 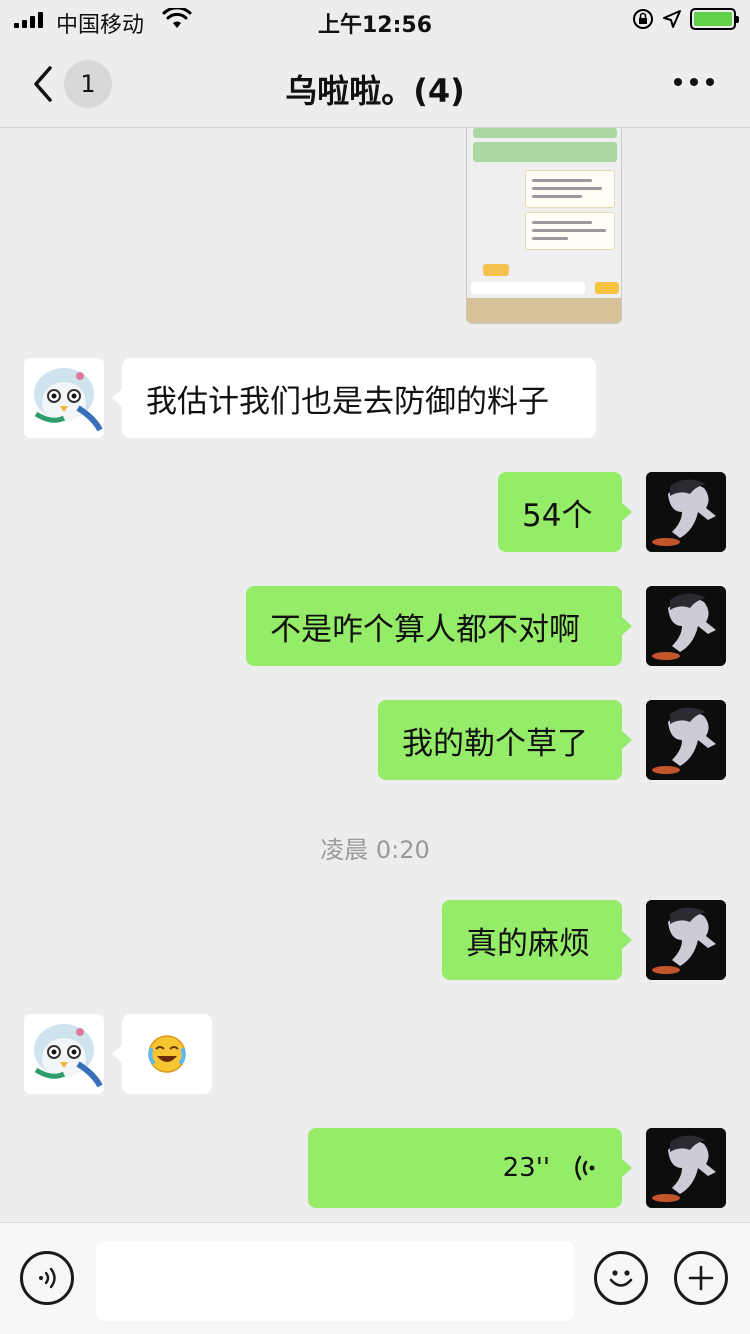 What do you see at coordinates (694, 82) in the screenshot?
I see `more-options-icon` at bounding box center [694, 82].